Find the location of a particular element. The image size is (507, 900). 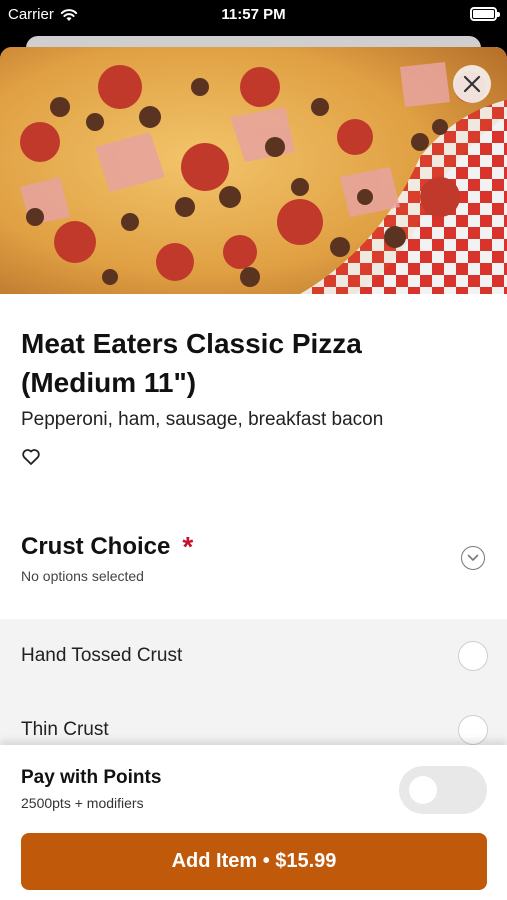

status-bar: Carrier 11:57 PM is located at coordinates (253, 15).